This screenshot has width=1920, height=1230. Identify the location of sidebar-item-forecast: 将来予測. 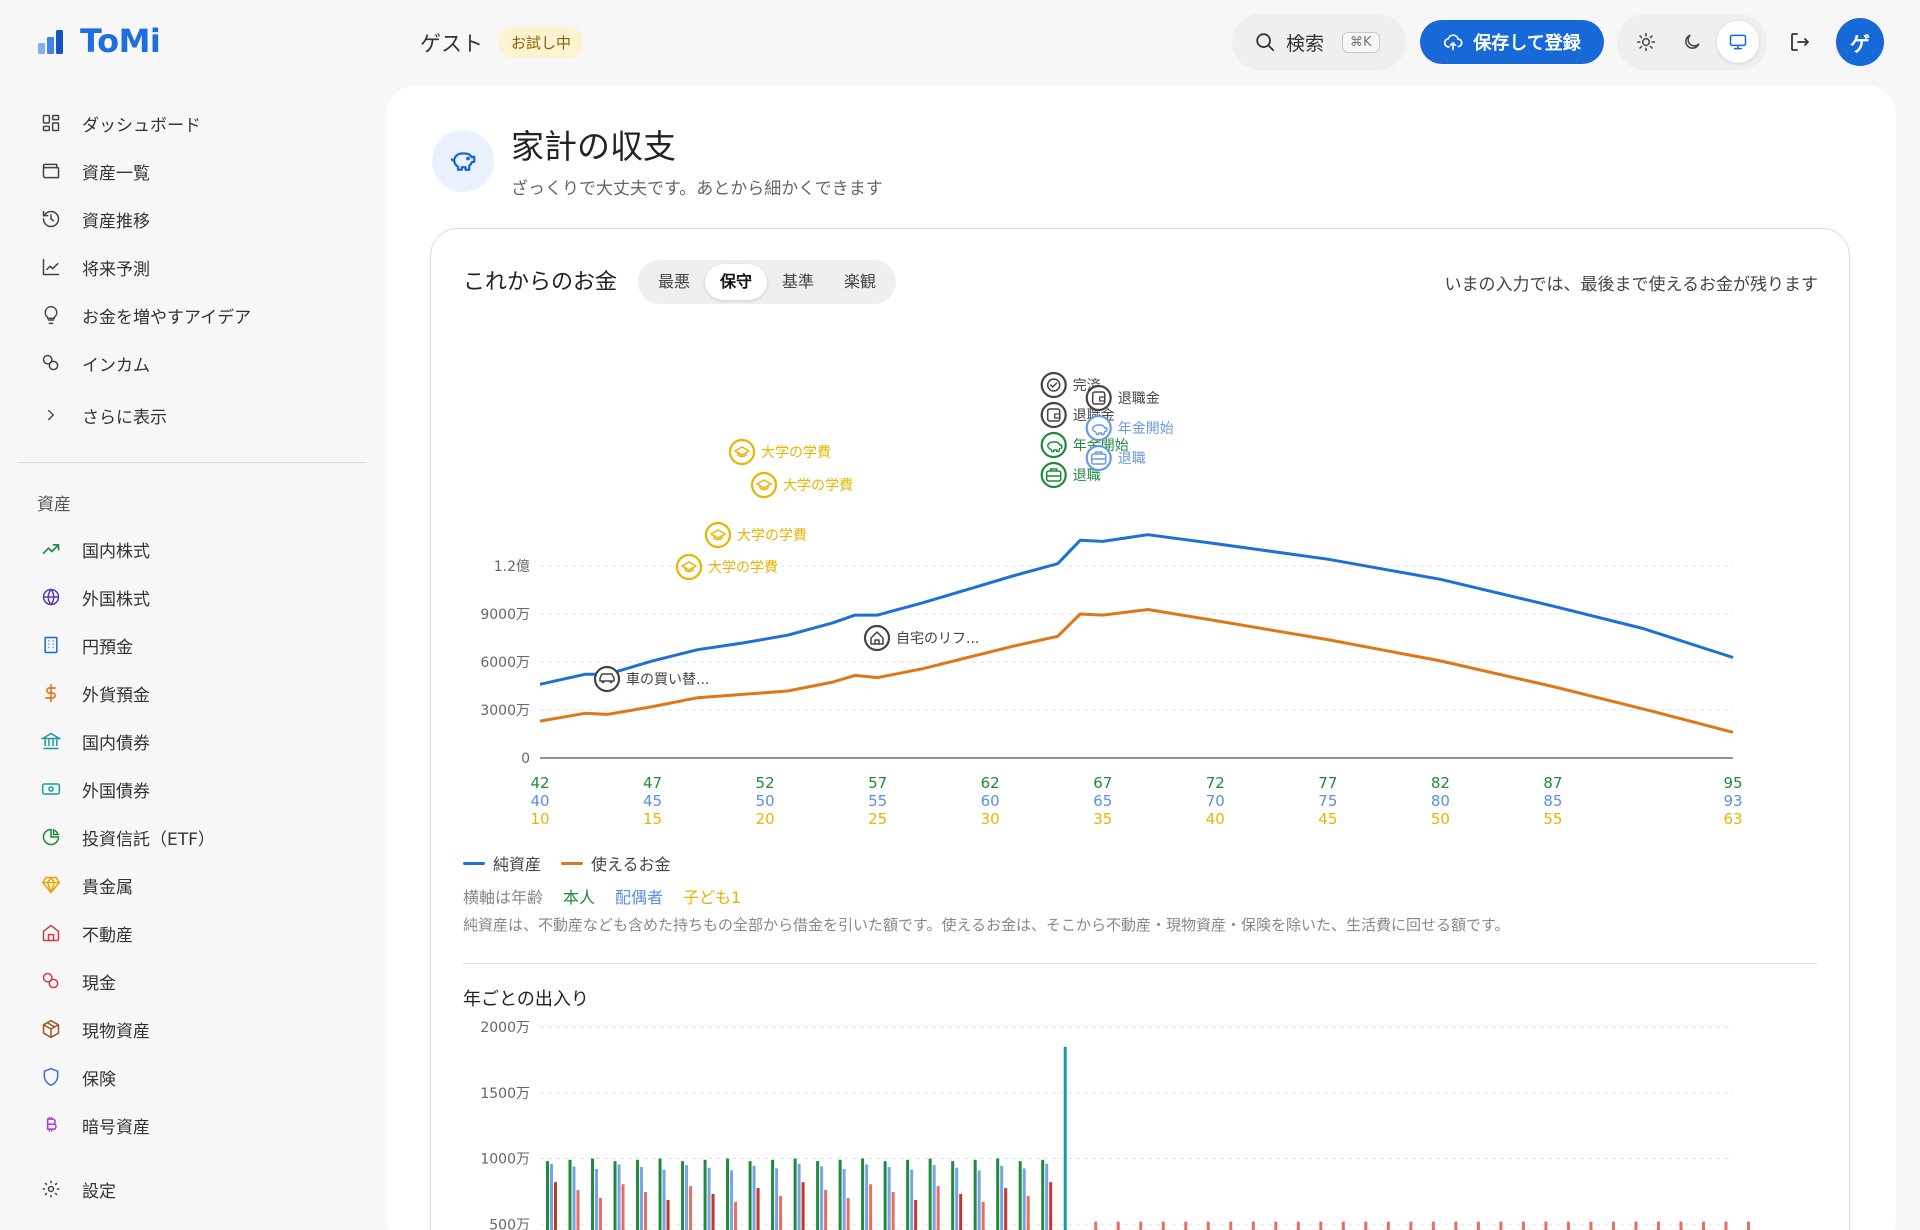
(95, 267).